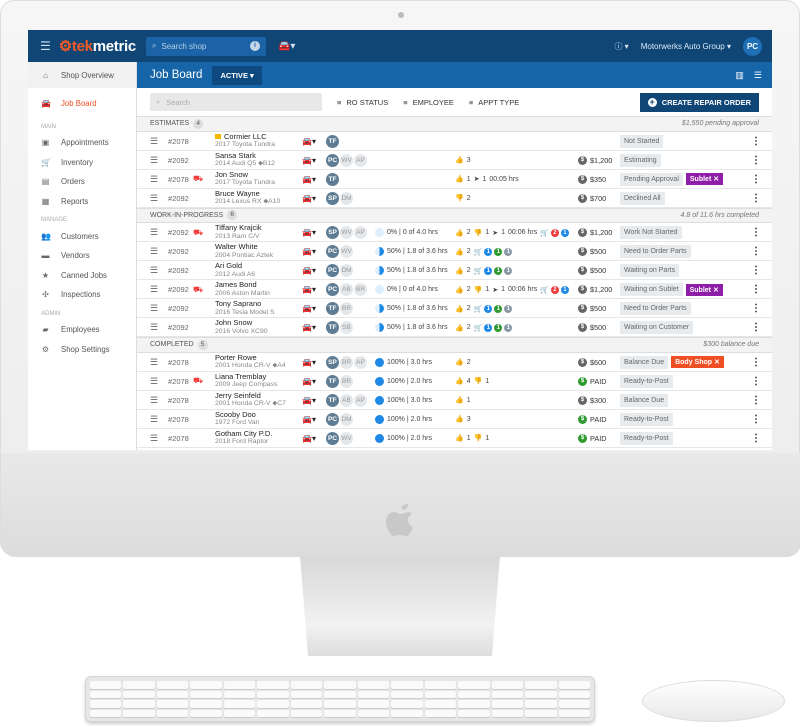 The height and width of the screenshot is (727, 800). I want to click on sidebar-item-employees: ▰ Employees, so click(82, 330).